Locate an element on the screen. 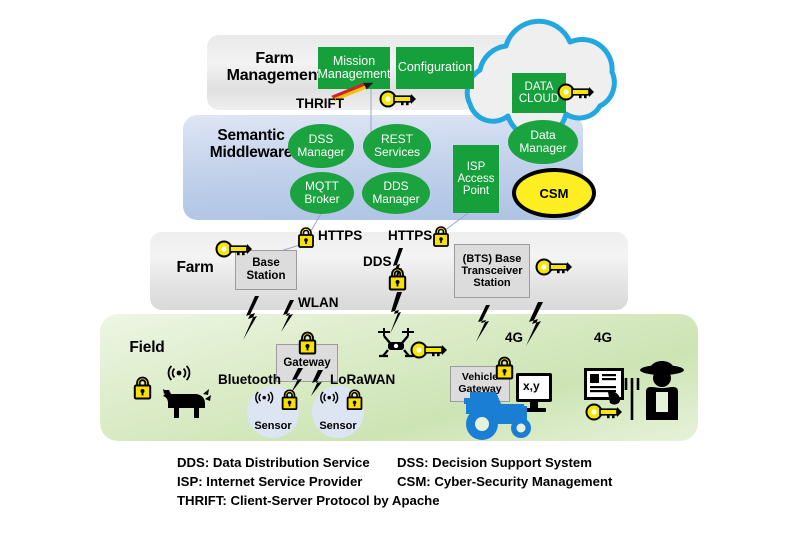  node-mqtt-broker: MQTT Broker is located at coordinates (322, 193).